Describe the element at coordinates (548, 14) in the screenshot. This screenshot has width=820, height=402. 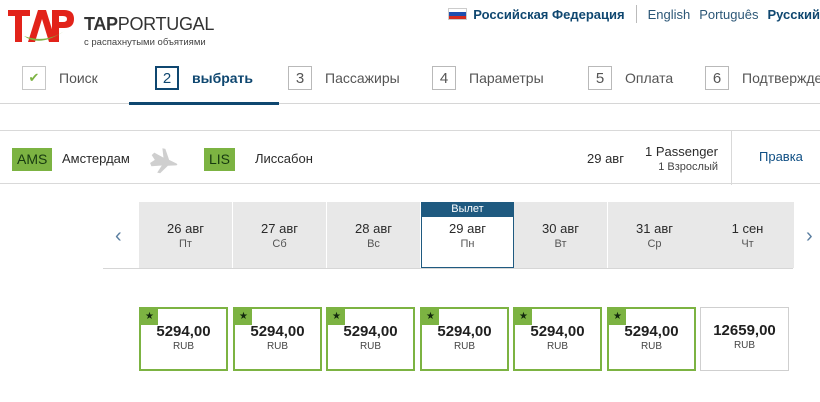
I see `country-selector: Российская Федерация` at that location.